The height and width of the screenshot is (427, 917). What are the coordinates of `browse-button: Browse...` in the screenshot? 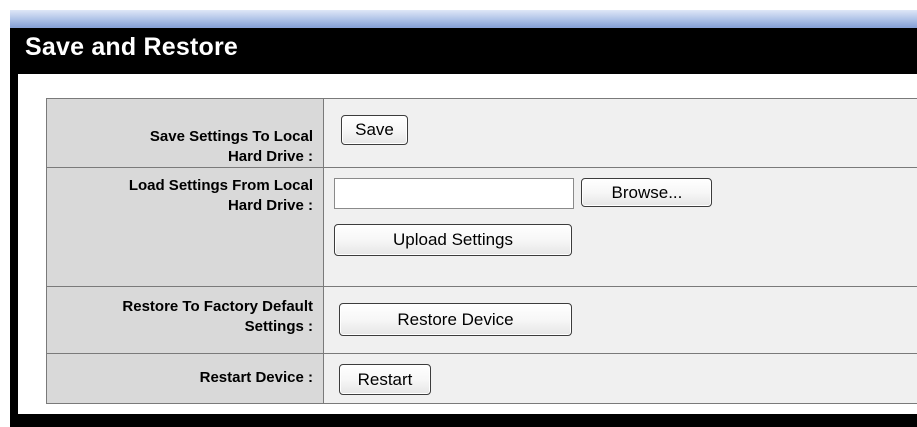 It's located at (647, 192).